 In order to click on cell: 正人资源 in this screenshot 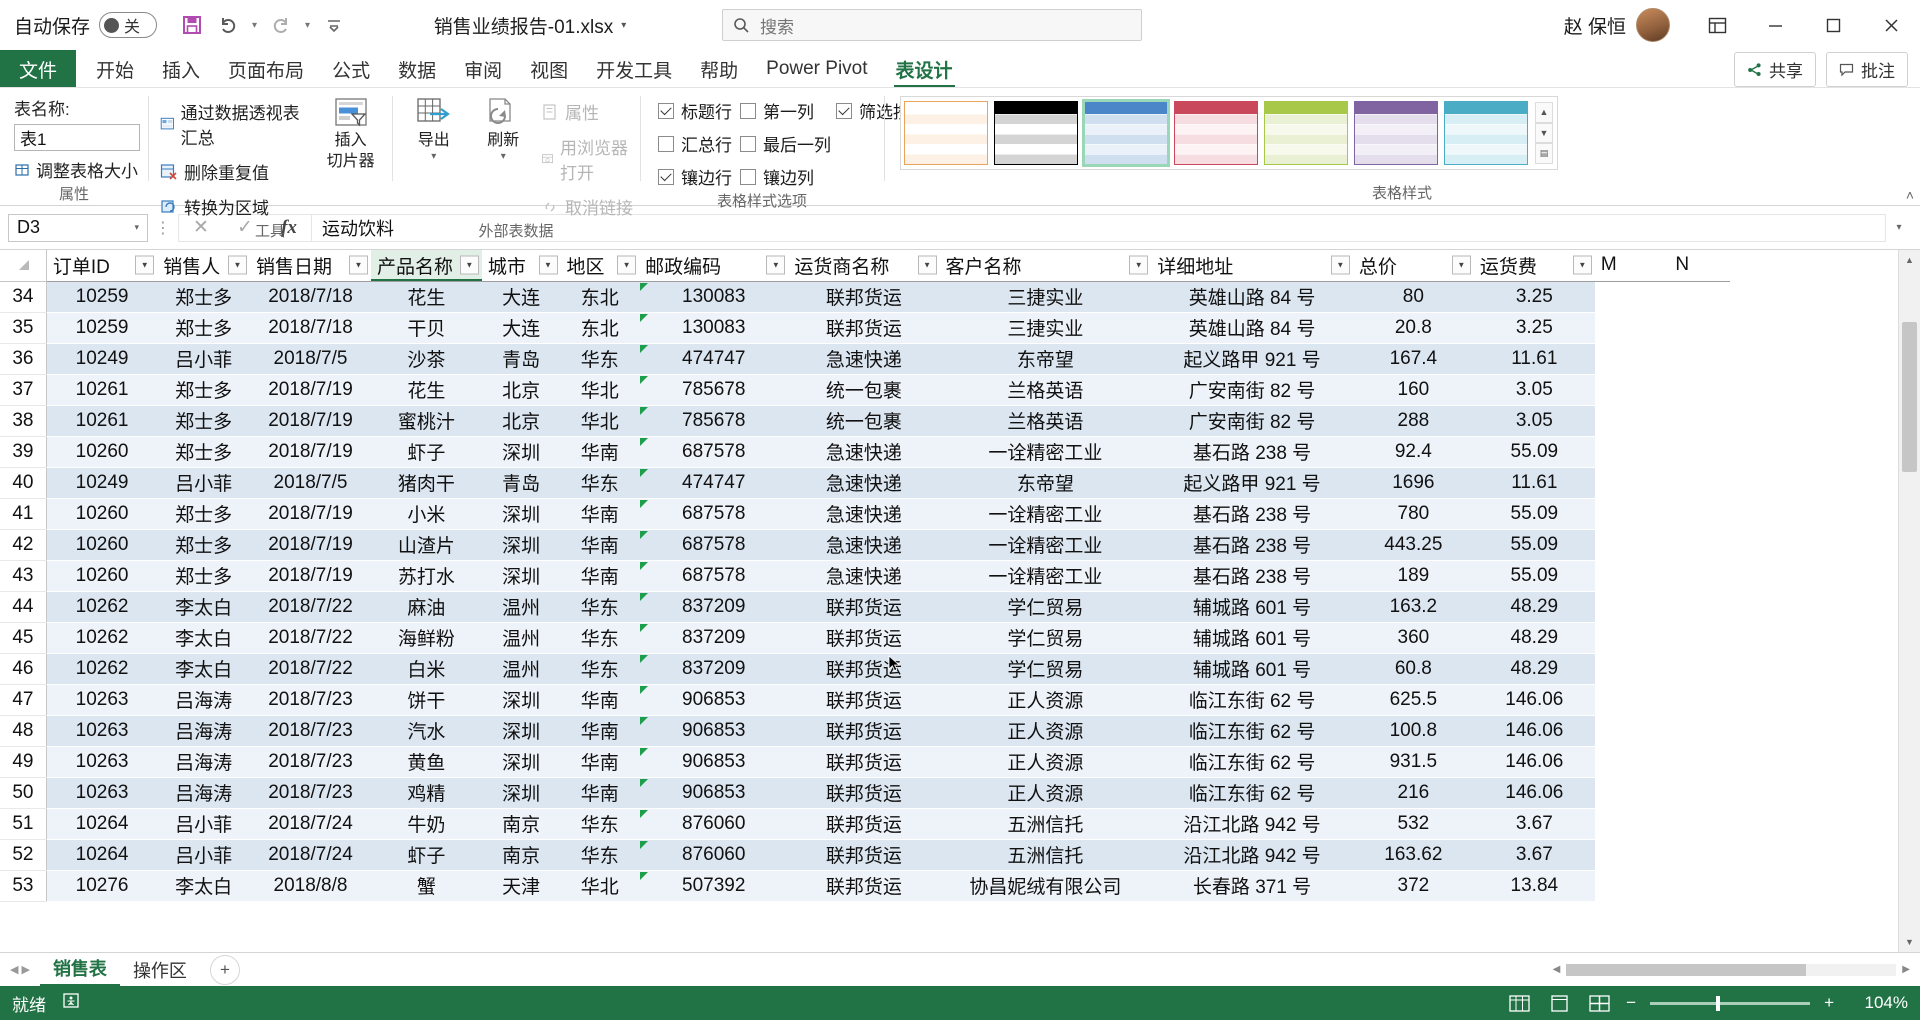, I will do `click(1045, 700)`.